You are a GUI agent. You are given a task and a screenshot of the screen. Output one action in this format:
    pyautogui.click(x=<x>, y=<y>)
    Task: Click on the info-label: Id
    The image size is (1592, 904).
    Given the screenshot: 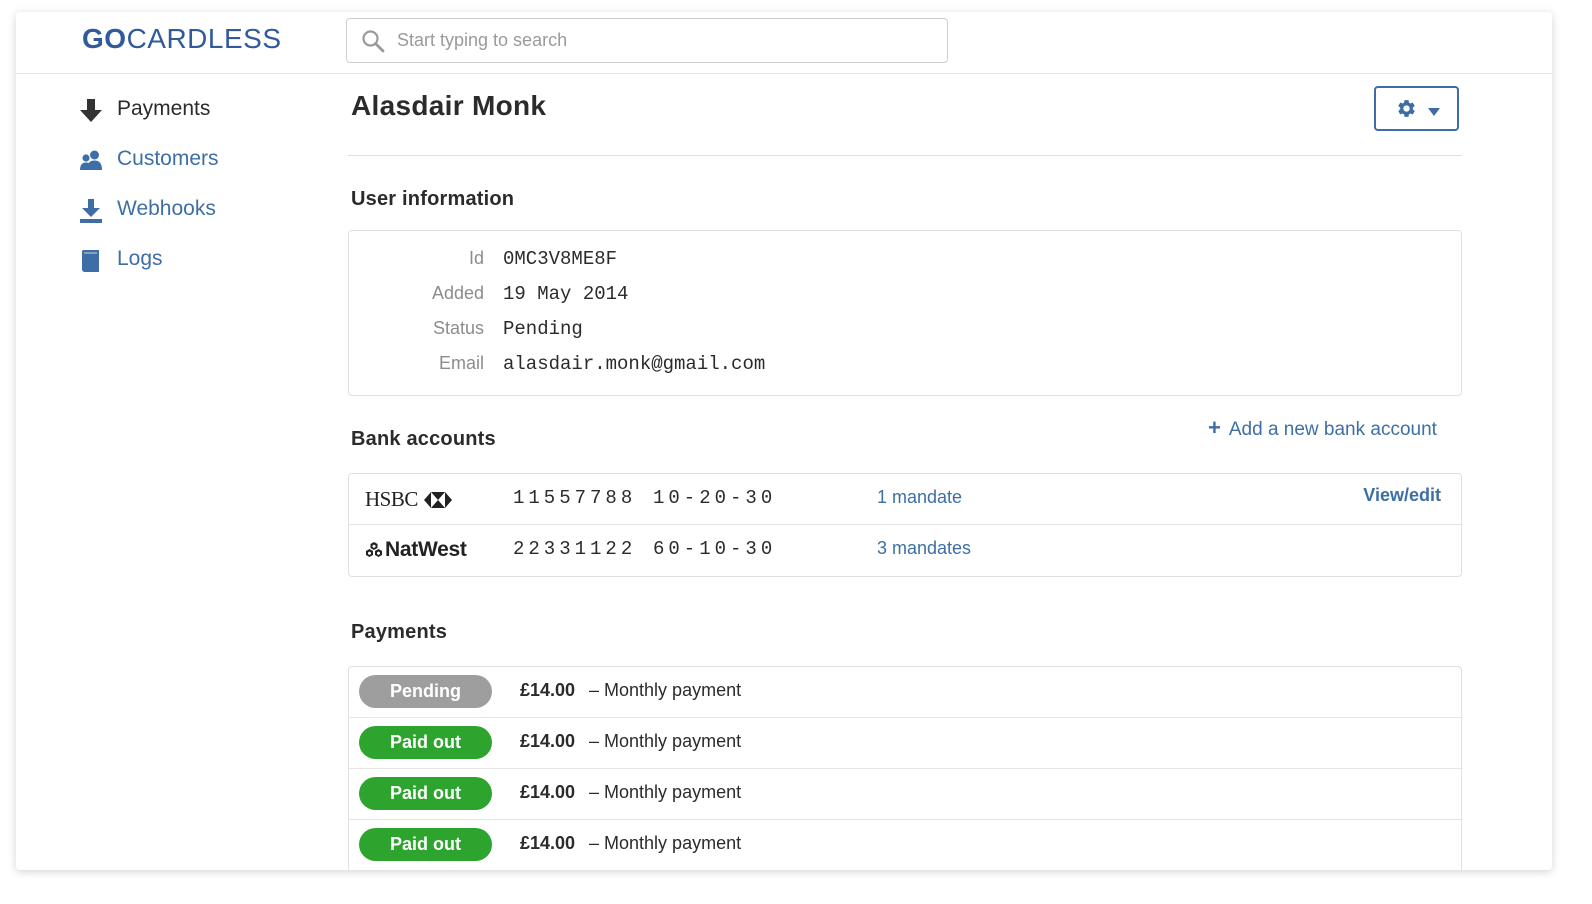 What is the action you would take?
    pyautogui.click(x=476, y=258)
    